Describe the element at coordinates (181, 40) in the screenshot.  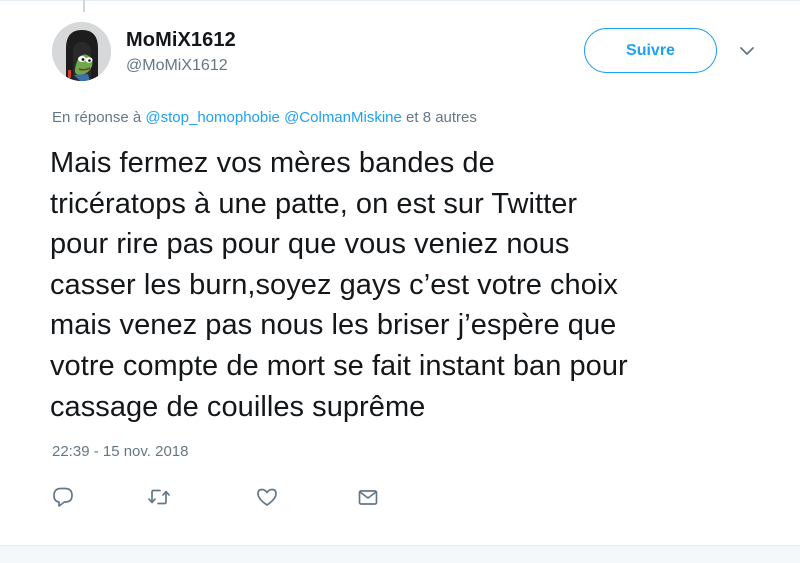
I see `display-name: MoMiX1612` at that location.